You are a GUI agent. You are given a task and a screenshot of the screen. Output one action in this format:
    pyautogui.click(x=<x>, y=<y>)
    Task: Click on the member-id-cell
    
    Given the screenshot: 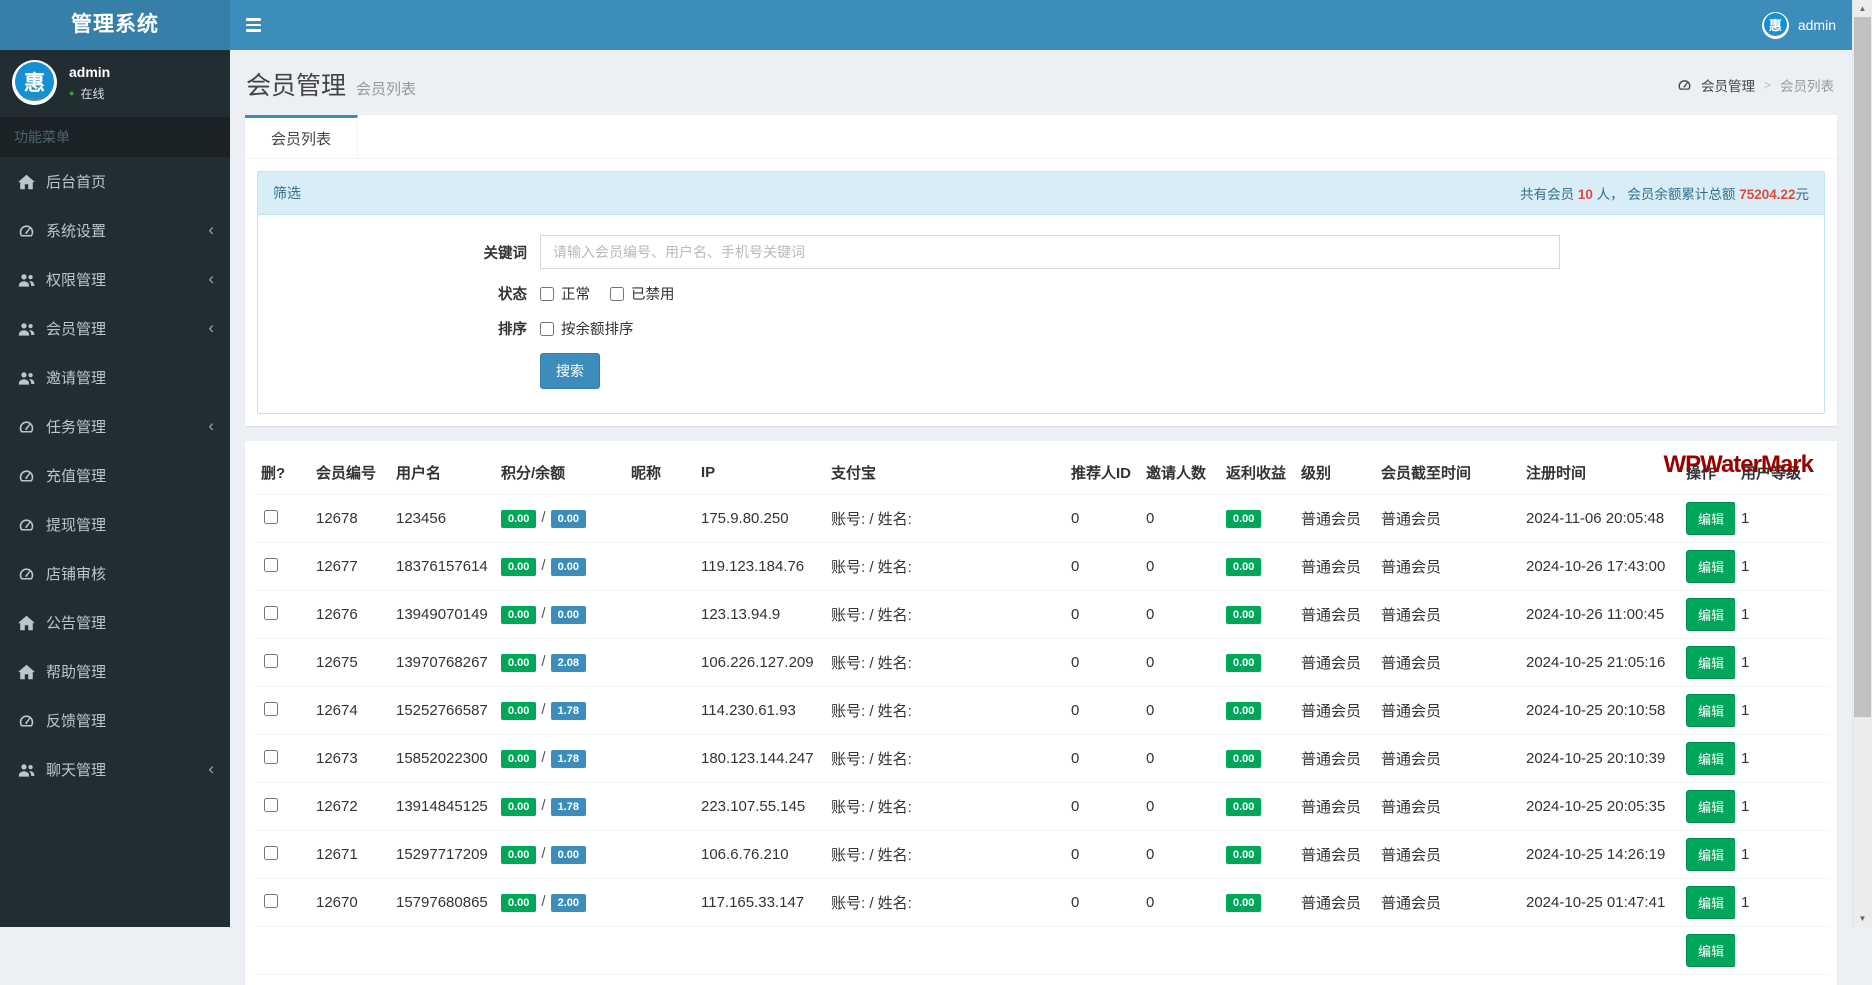 What is the action you would take?
    pyautogui.click(x=350, y=950)
    